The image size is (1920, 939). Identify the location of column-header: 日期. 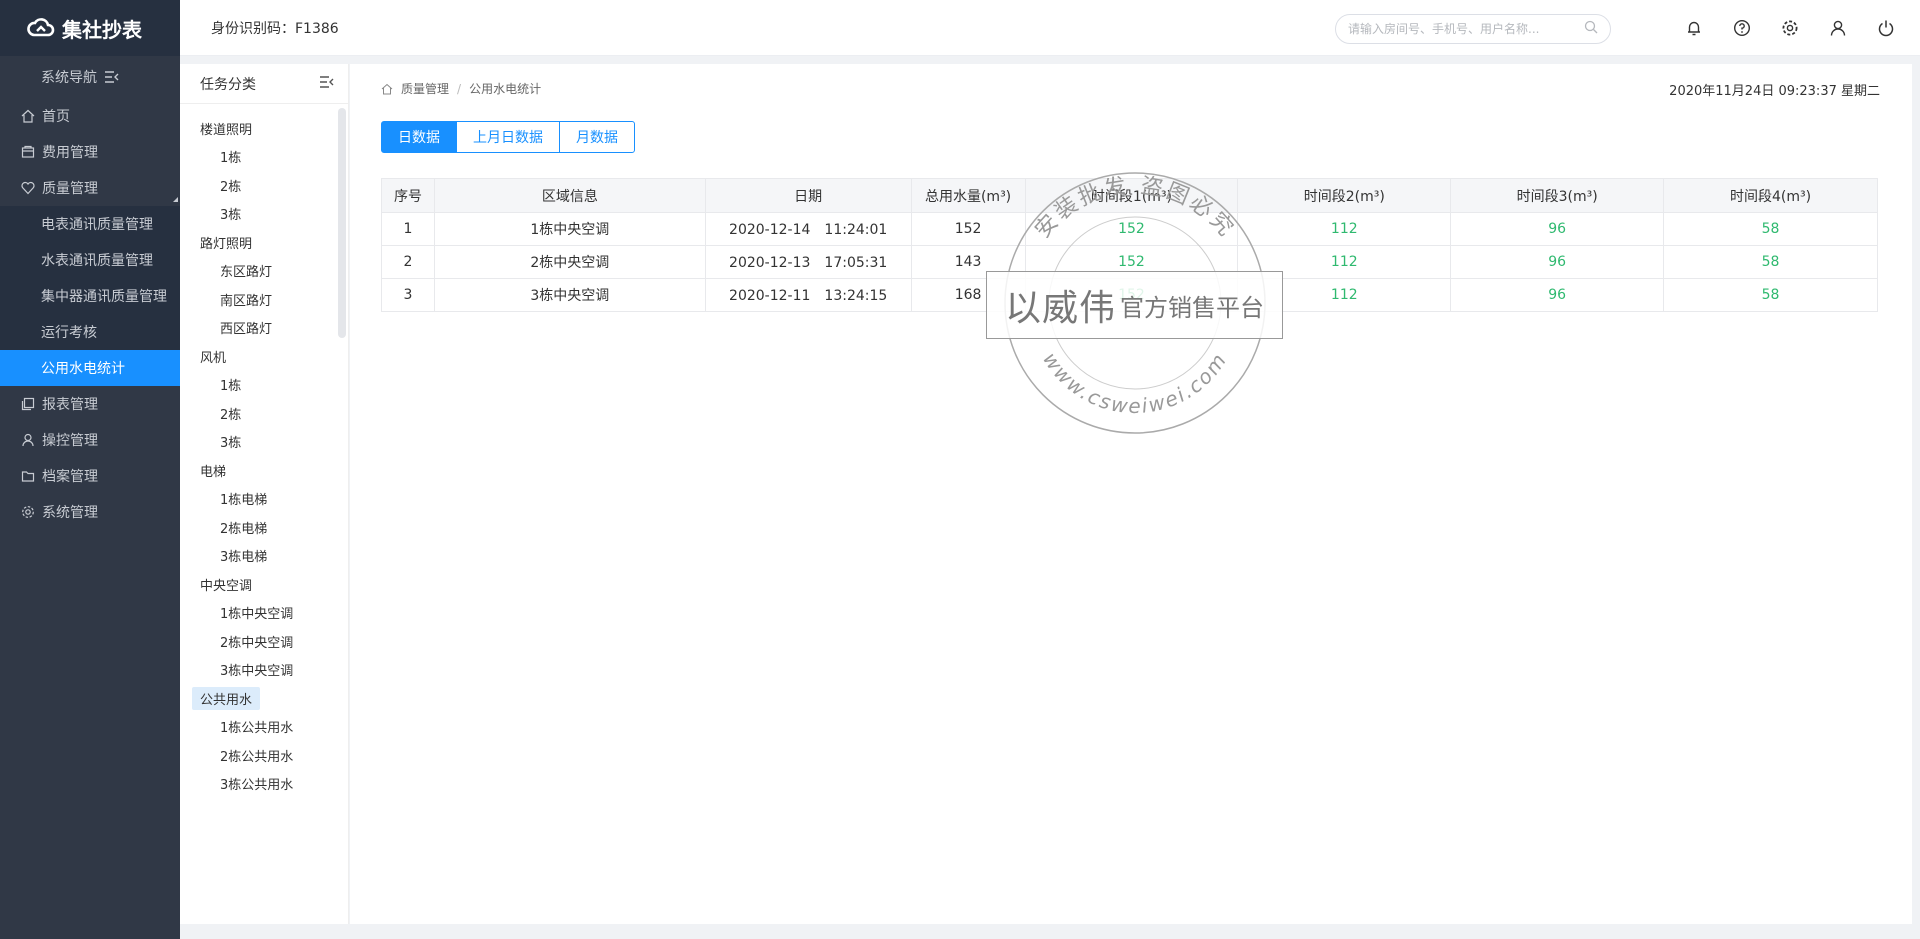
(808, 195).